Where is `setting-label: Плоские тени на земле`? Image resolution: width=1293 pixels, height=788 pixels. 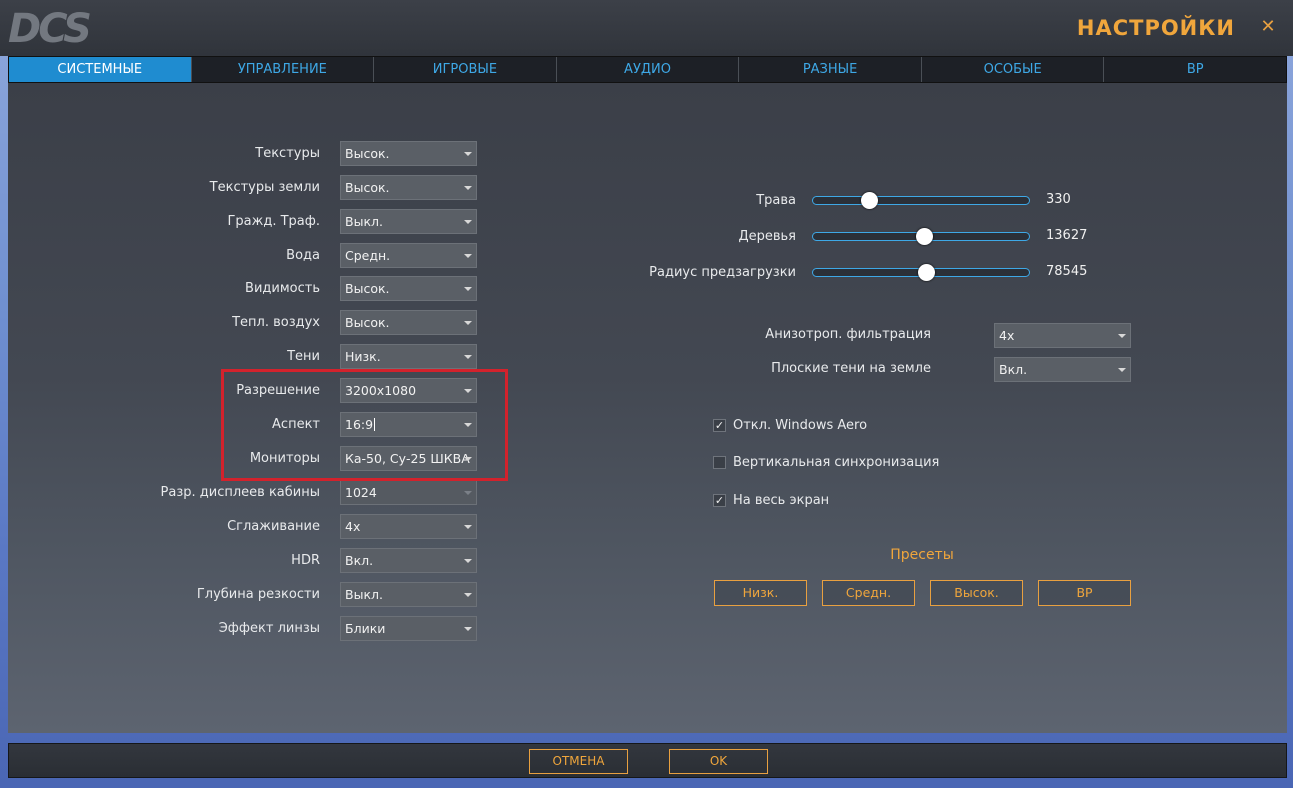 setting-label: Плоские тени на земле is located at coordinates (851, 368).